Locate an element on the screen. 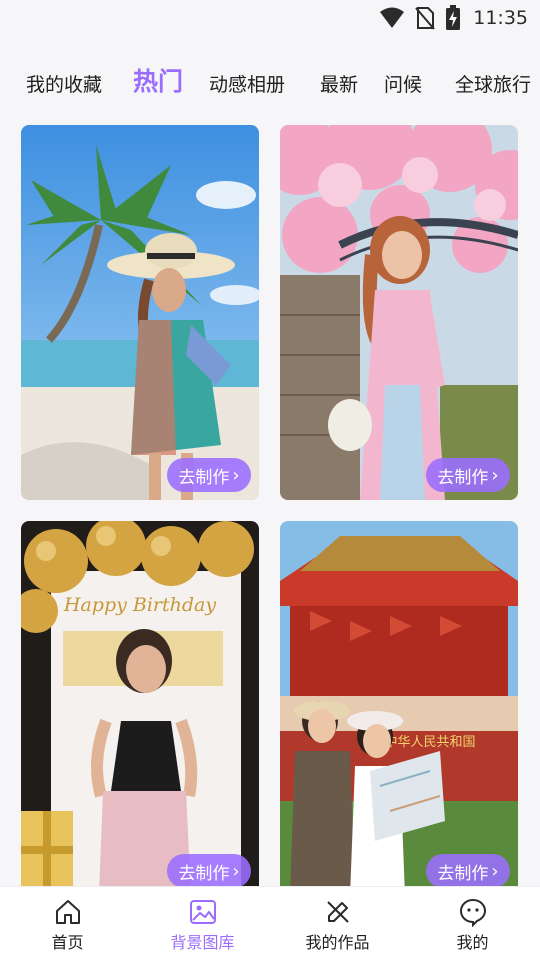 This screenshot has height=960, width=540. no-sim-icon is located at coordinates (425, 18).